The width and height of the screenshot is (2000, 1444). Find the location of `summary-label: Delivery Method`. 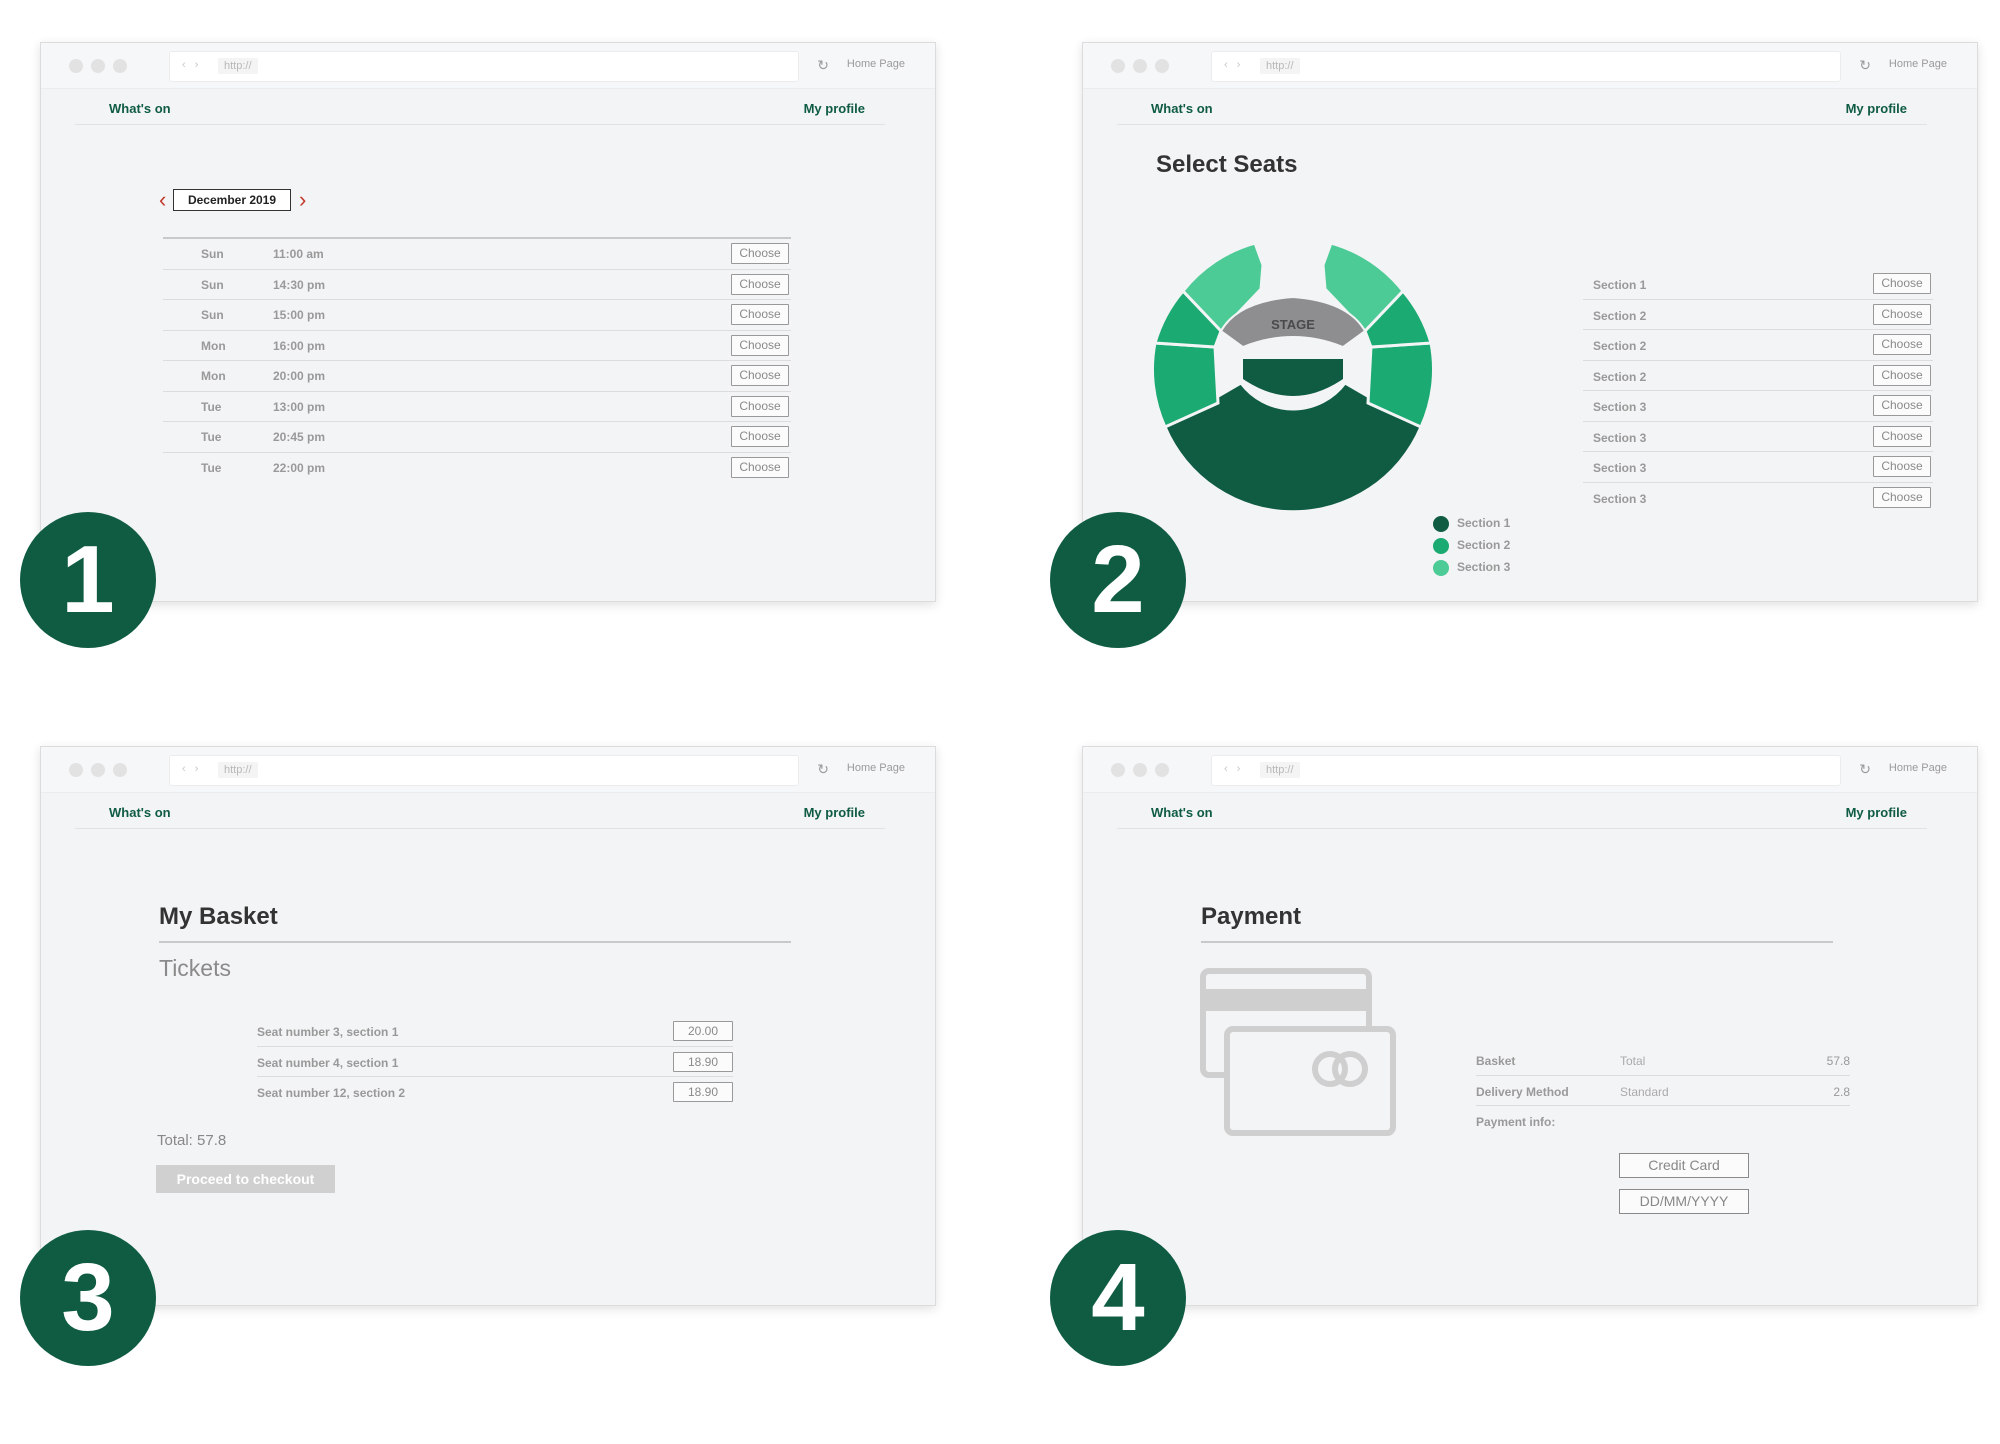

summary-label: Delivery Method is located at coordinates (1522, 1091).